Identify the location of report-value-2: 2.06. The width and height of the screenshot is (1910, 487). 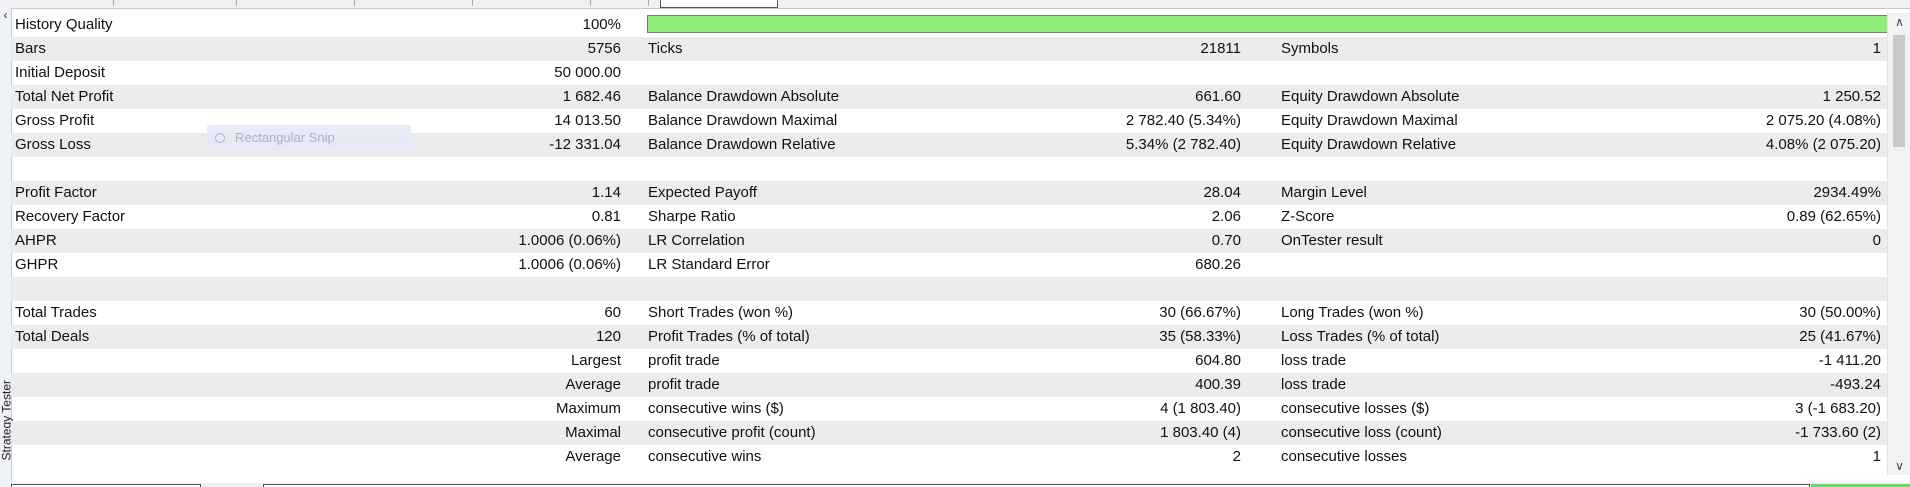
(1226, 216).